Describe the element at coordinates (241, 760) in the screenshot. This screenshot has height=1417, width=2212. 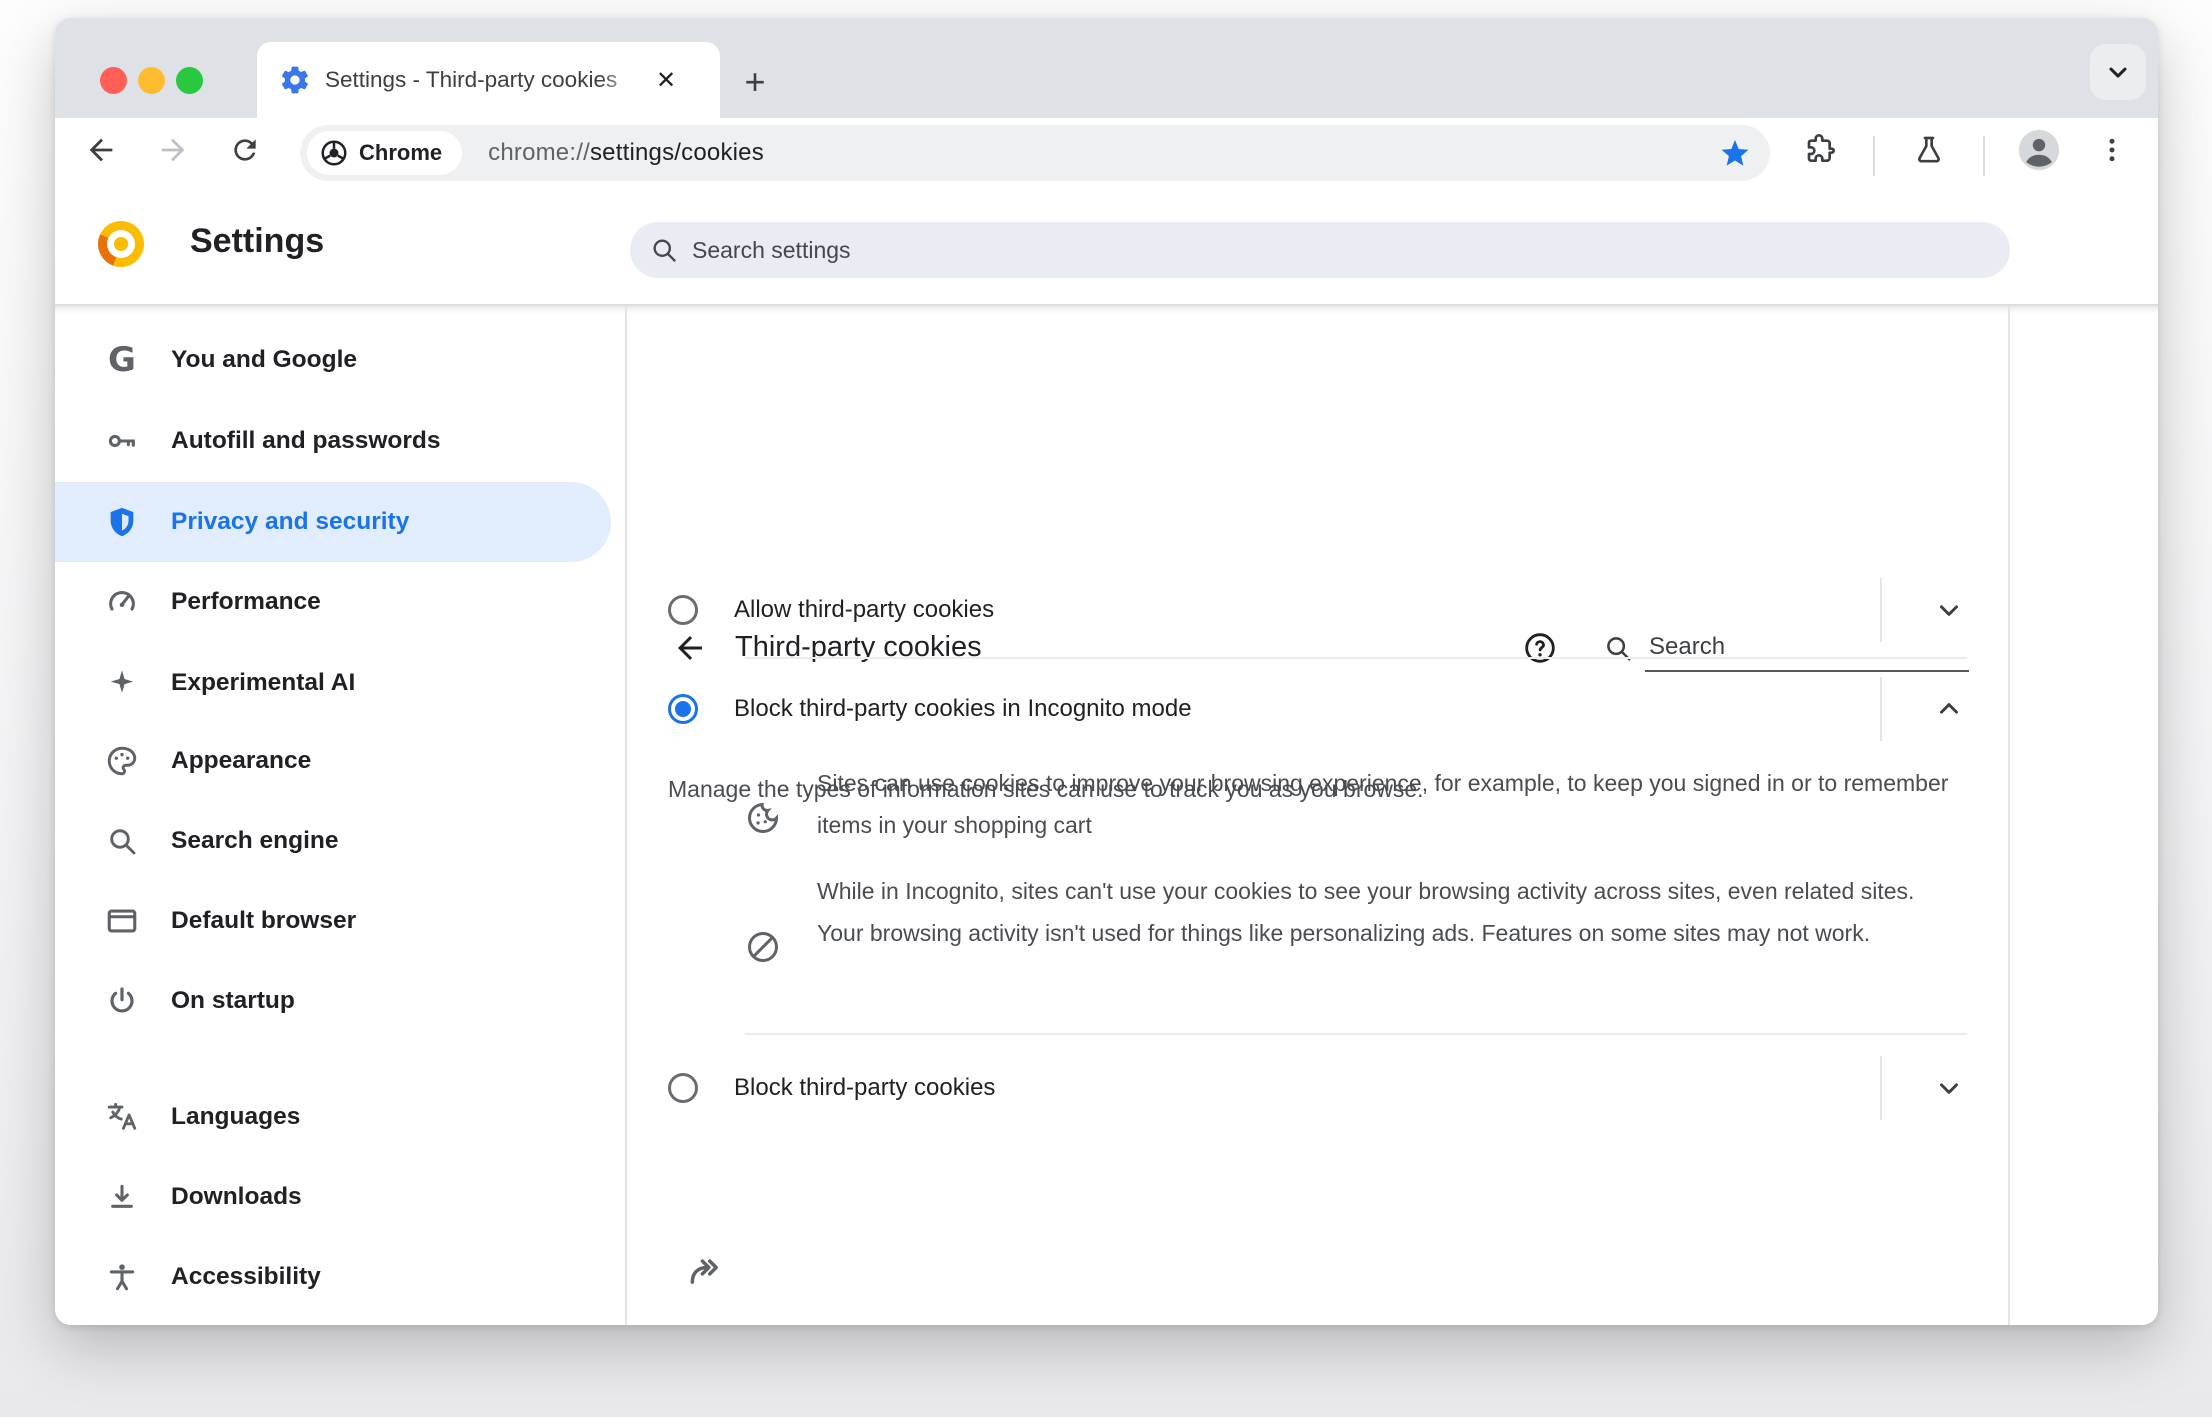
I see `sidebar-item-label: Appearance` at that location.